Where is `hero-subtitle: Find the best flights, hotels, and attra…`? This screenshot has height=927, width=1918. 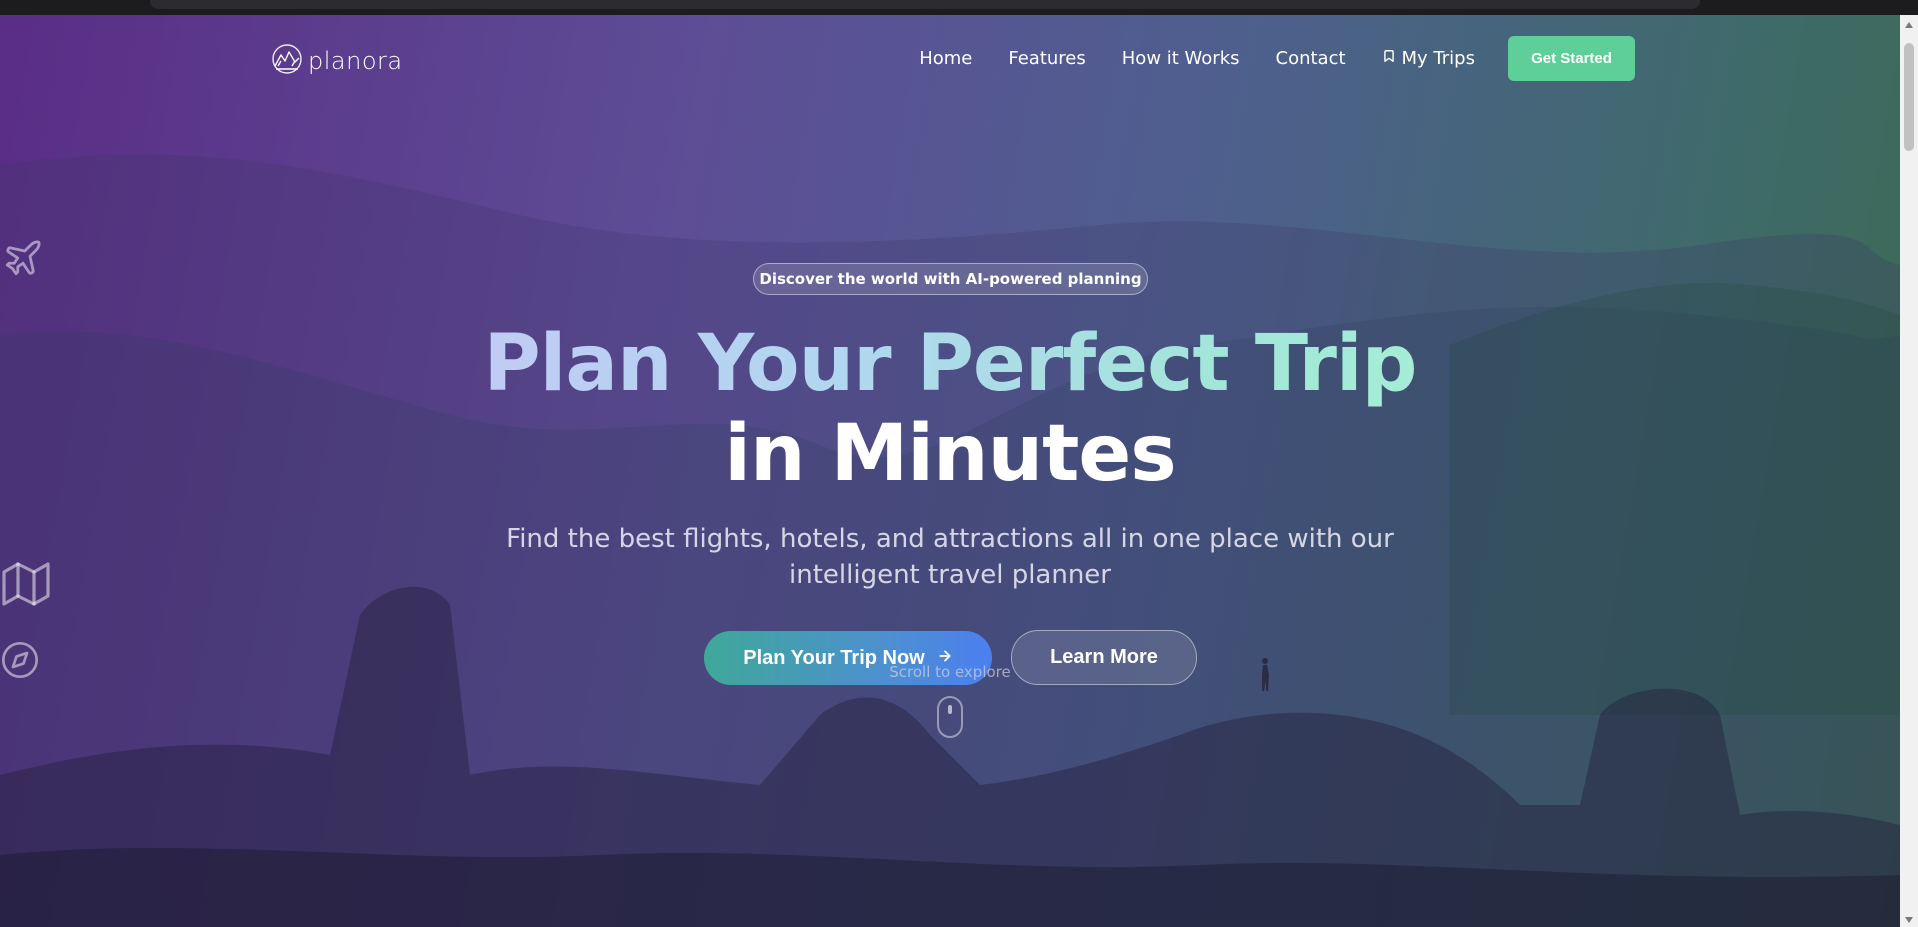 hero-subtitle: Find the best flights, hotels, and attra… is located at coordinates (950, 557).